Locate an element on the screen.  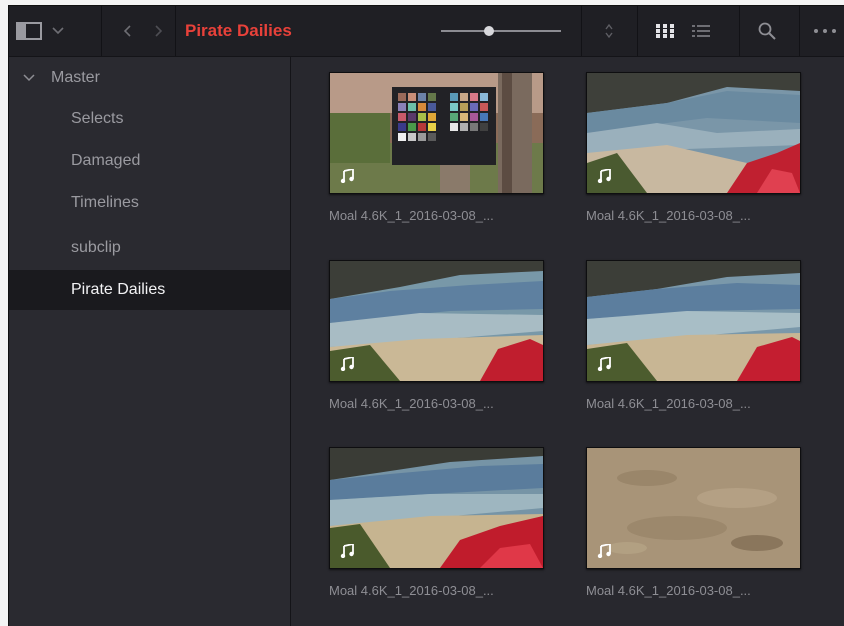
slider-handle is located at coordinates (489, 31).